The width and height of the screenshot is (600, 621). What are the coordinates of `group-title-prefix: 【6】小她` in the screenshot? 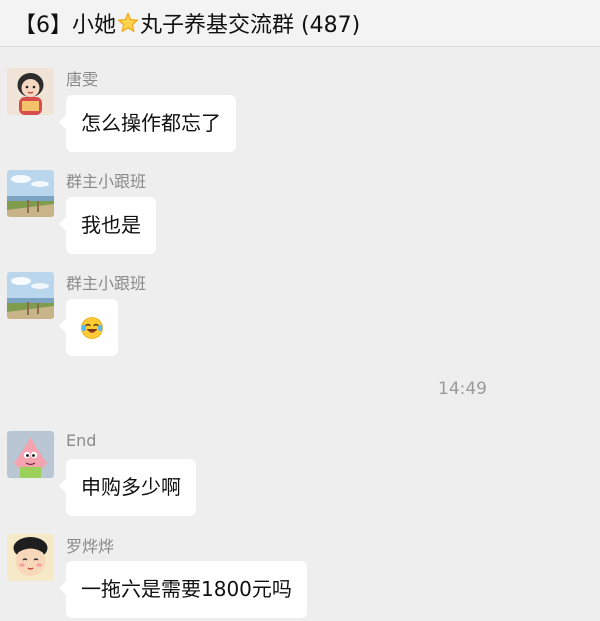 It's located at (65, 25).